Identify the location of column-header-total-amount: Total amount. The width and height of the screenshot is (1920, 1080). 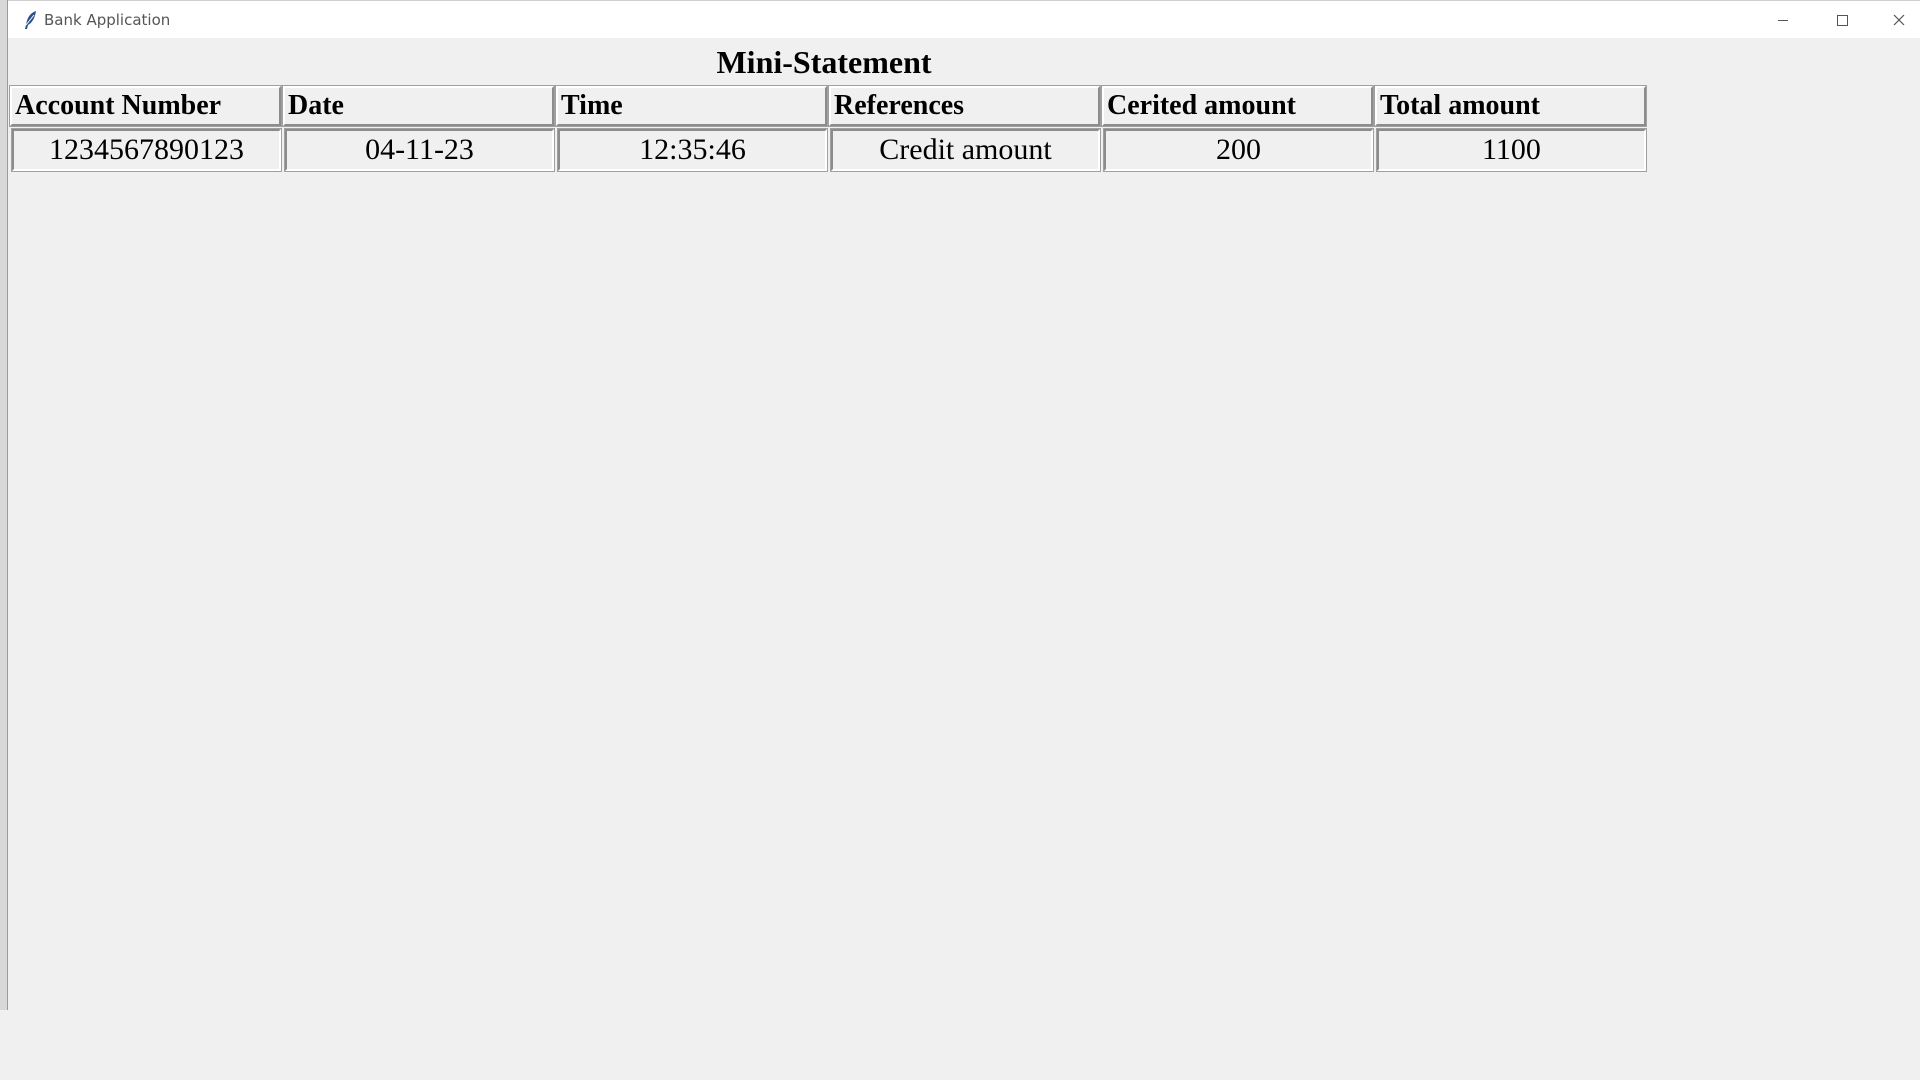
(1510, 106).